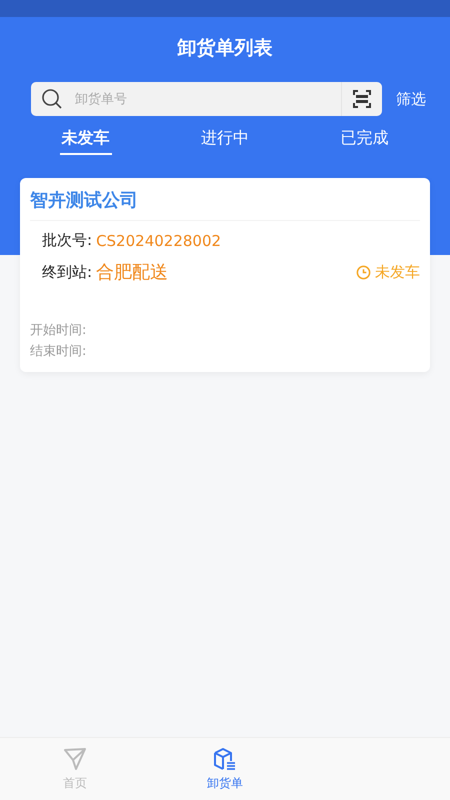 The image size is (450, 800). Describe the element at coordinates (67, 272) in the screenshot. I see `station-label: 终到站:` at that location.